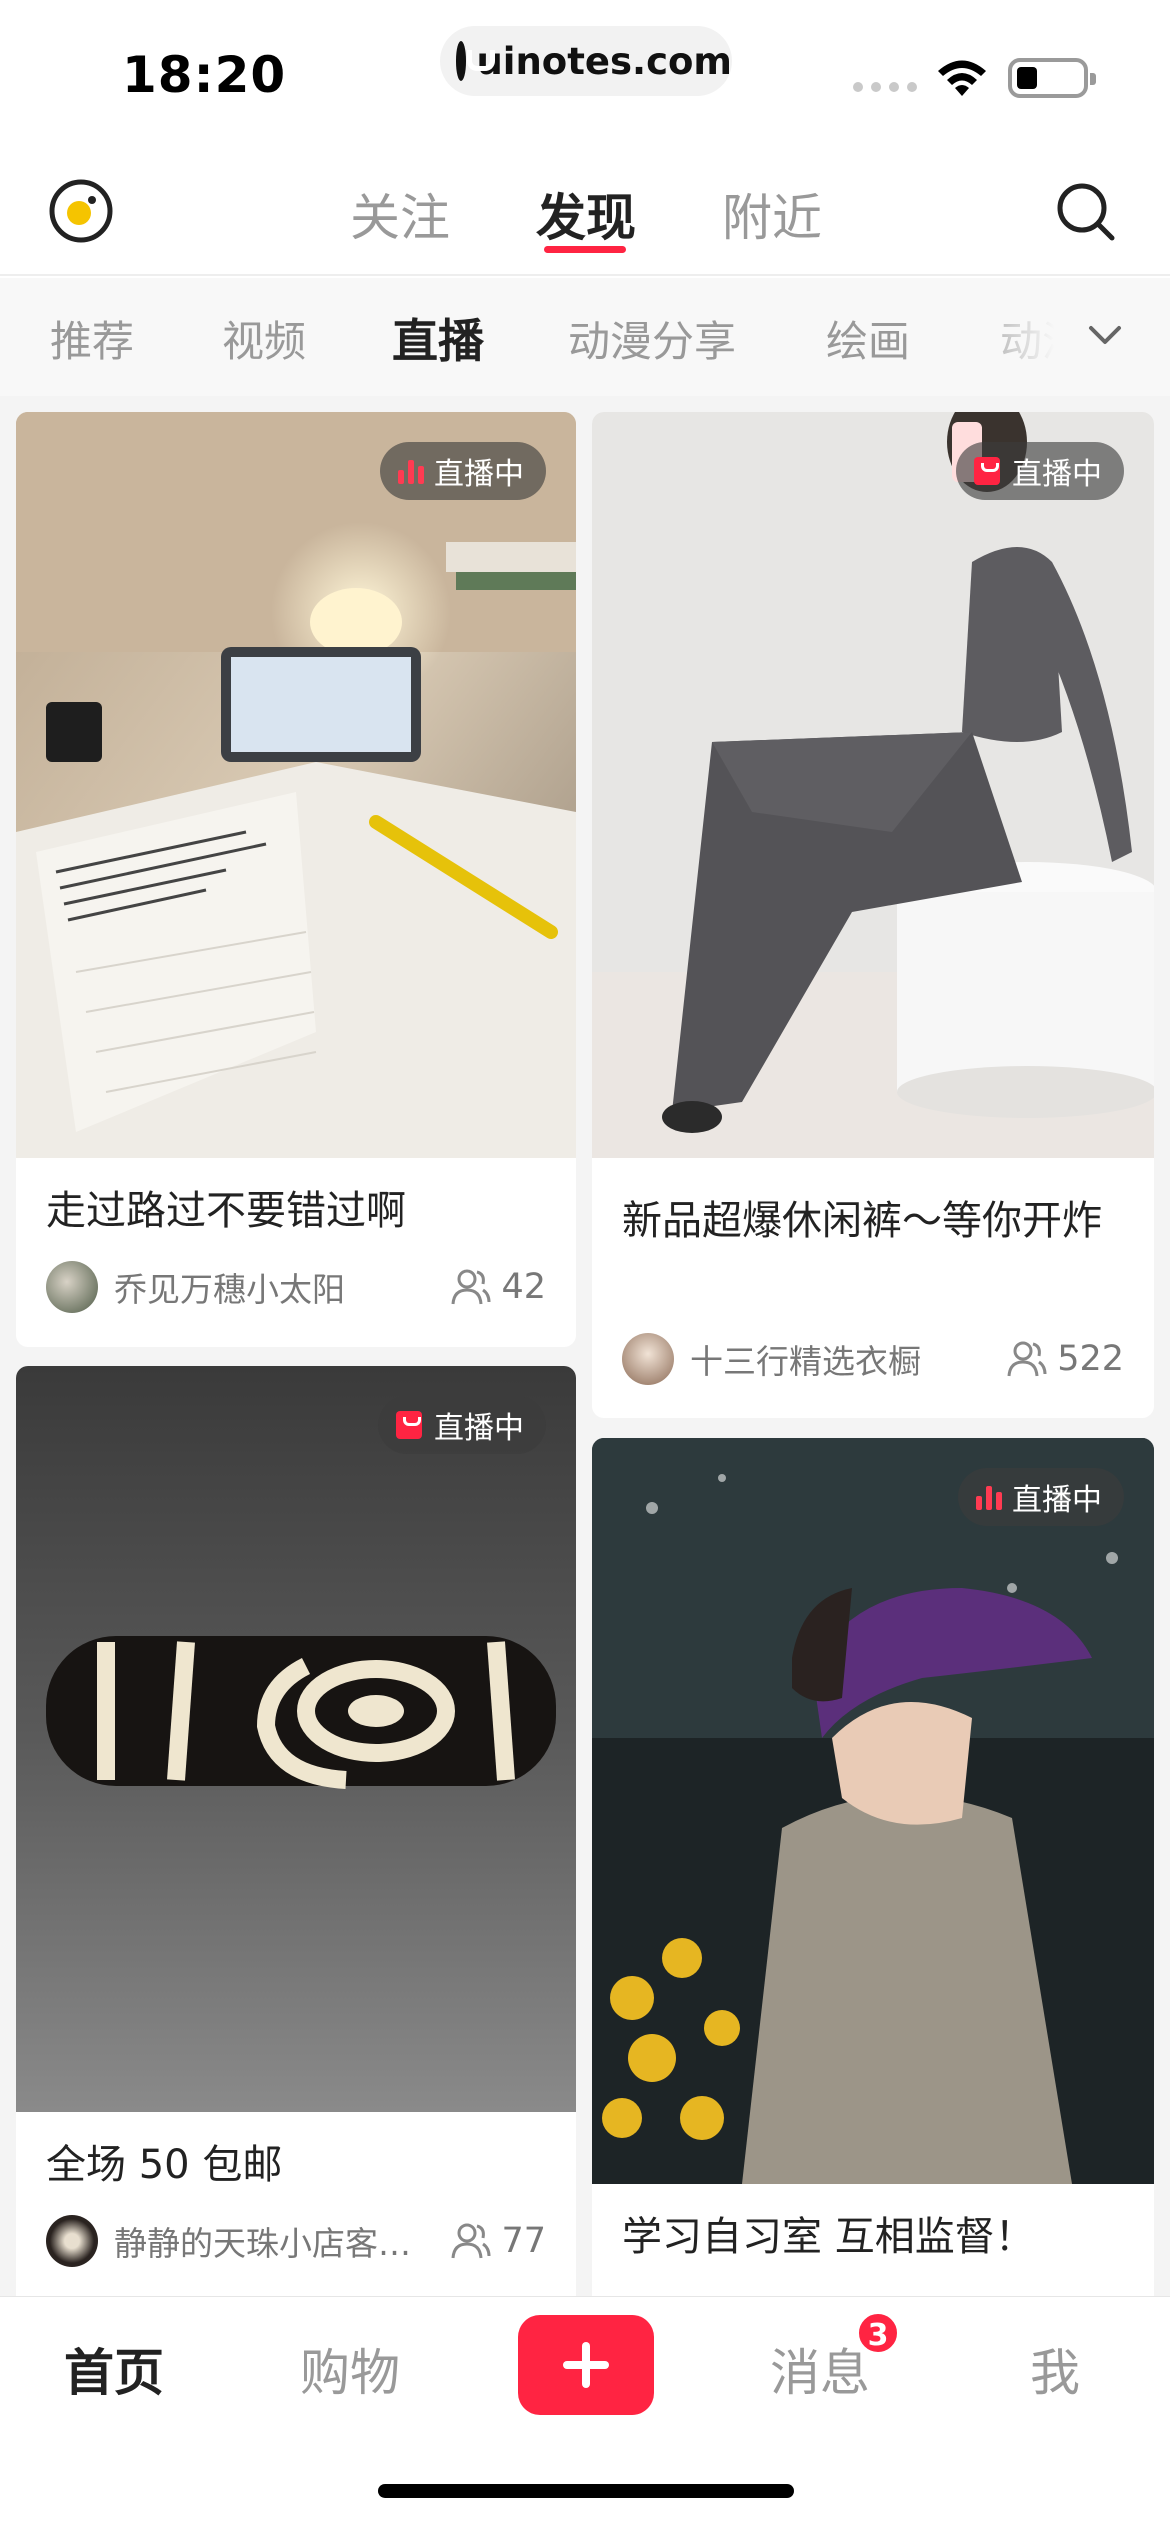  I want to click on wifi-icon, so click(962, 78).